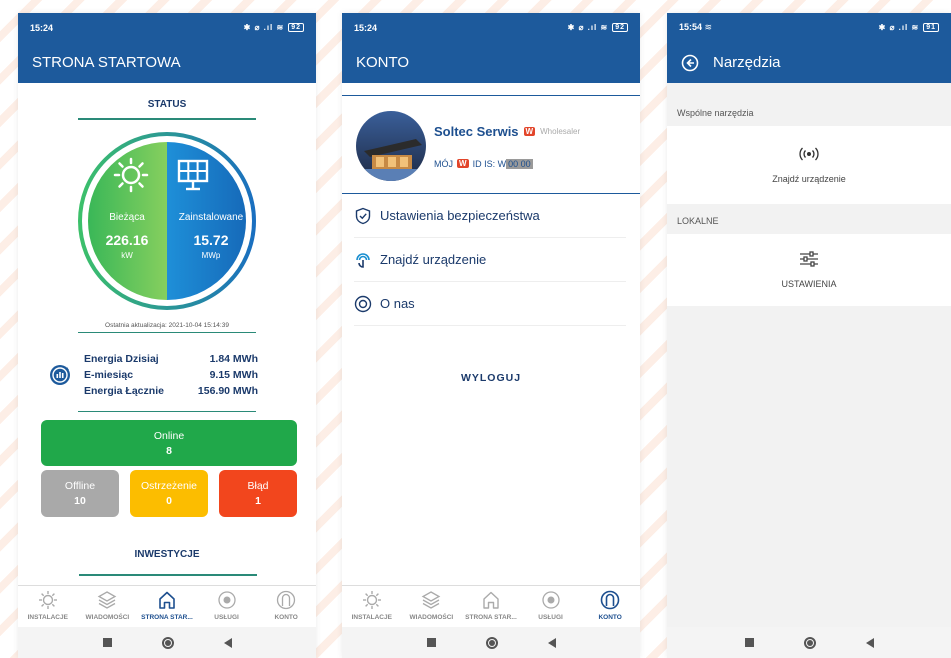  Describe the element at coordinates (109, 375) in the screenshot. I see `energy-label: E-miesiąc` at that location.